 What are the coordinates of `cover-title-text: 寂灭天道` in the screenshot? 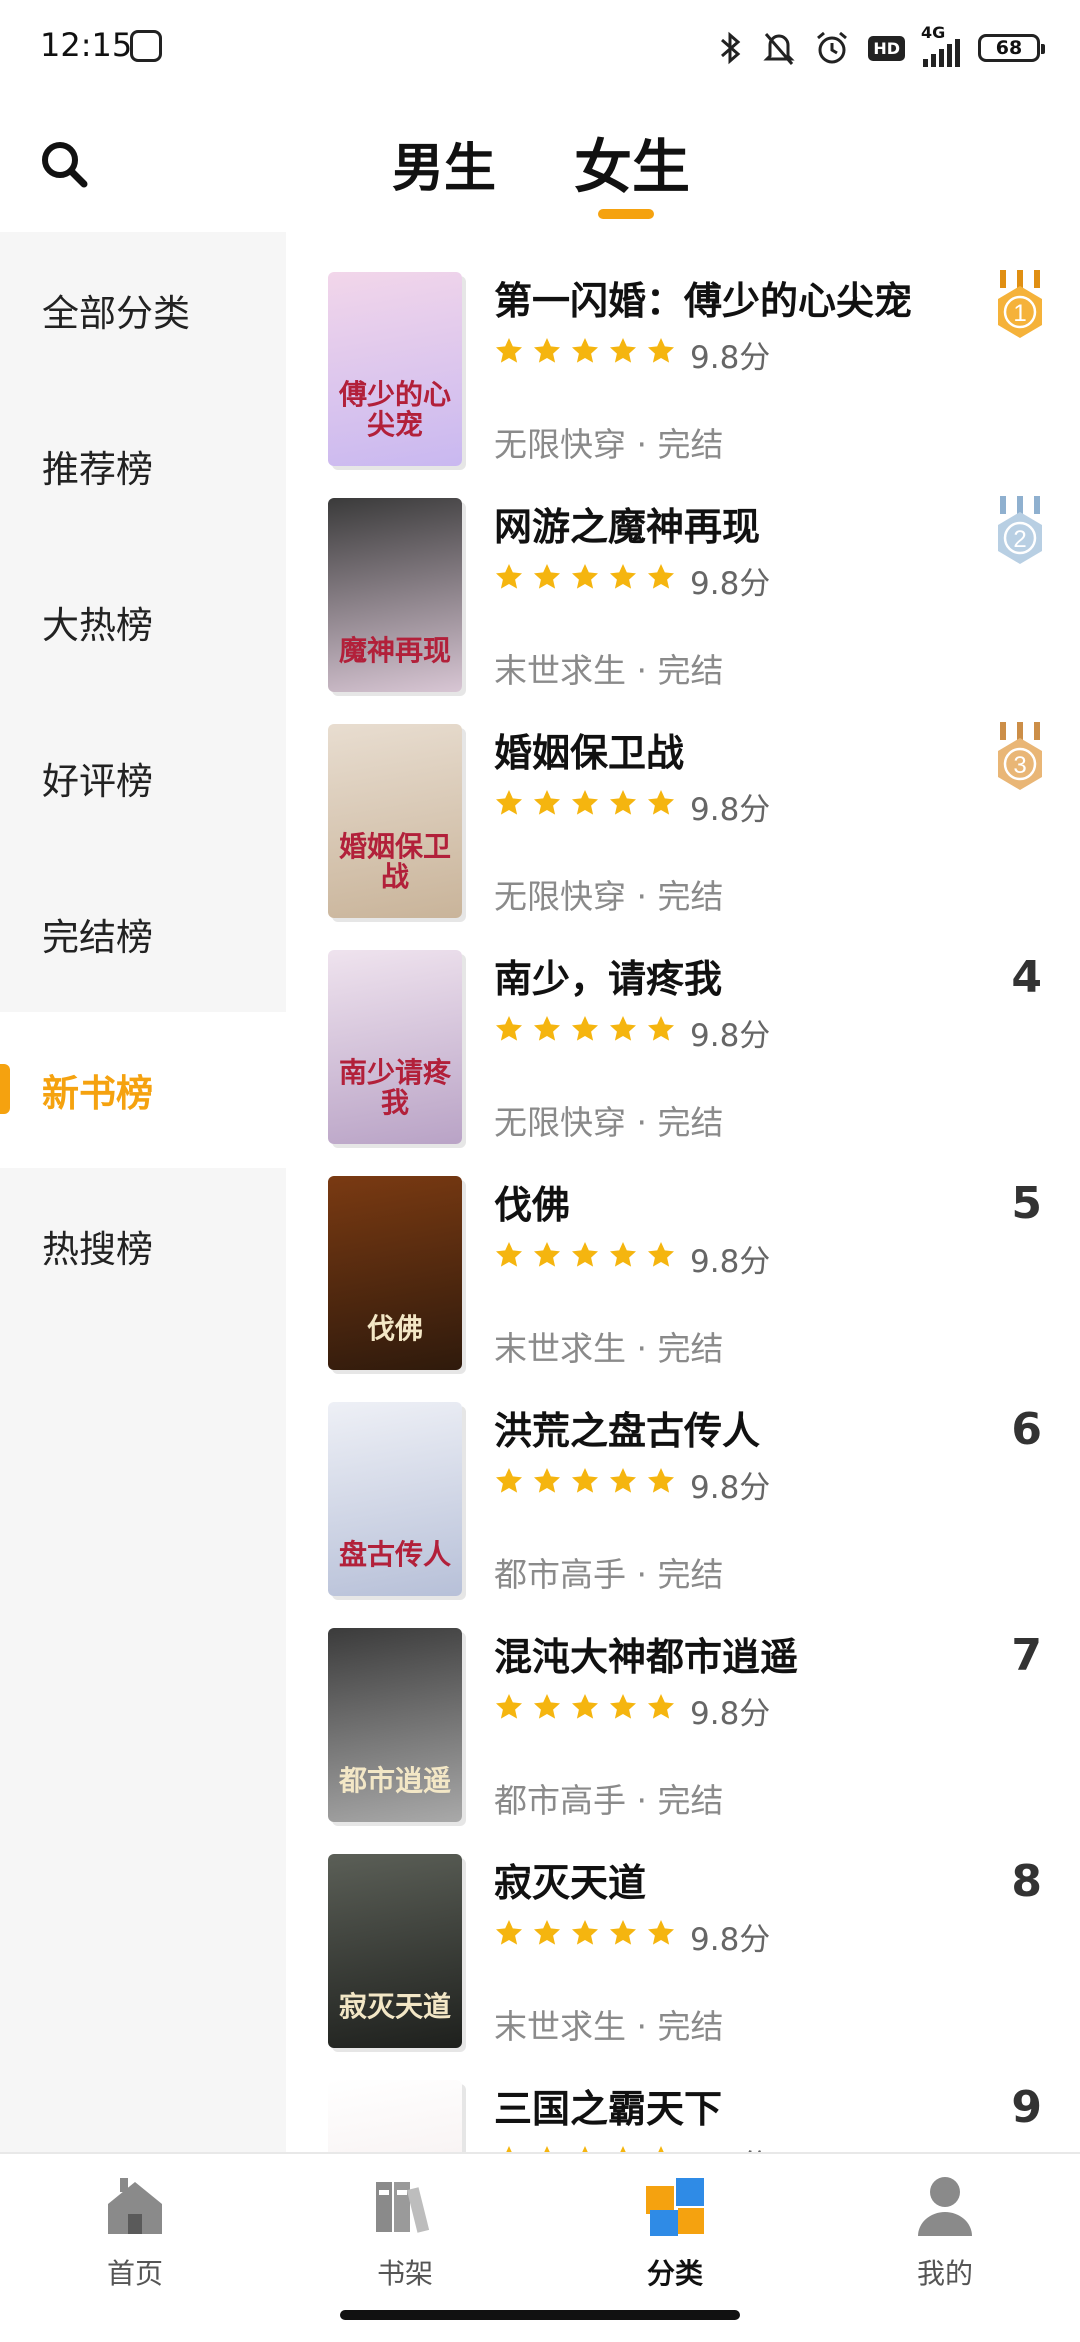 It's located at (394, 2006).